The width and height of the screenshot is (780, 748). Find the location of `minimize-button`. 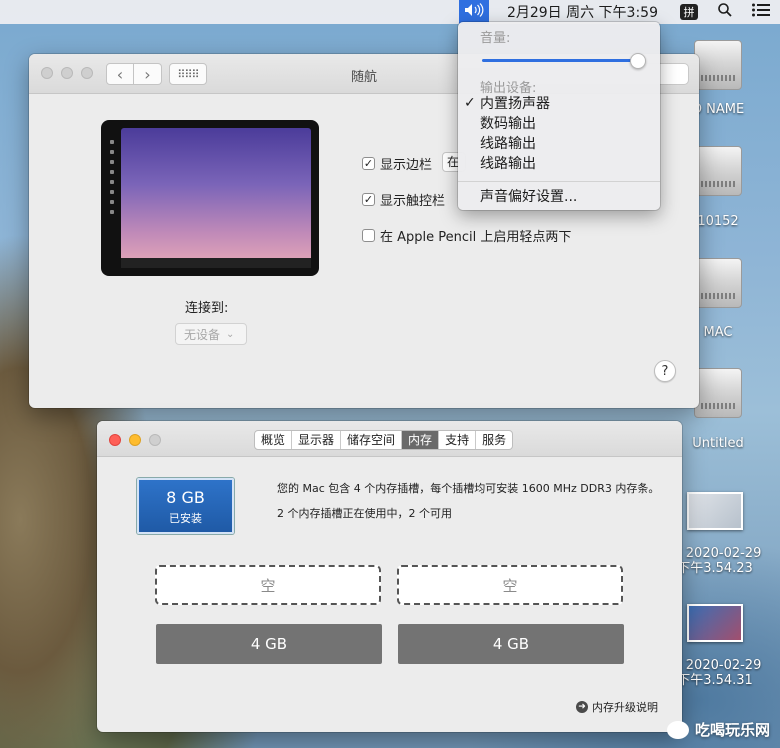

minimize-button is located at coordinates (135, 440).